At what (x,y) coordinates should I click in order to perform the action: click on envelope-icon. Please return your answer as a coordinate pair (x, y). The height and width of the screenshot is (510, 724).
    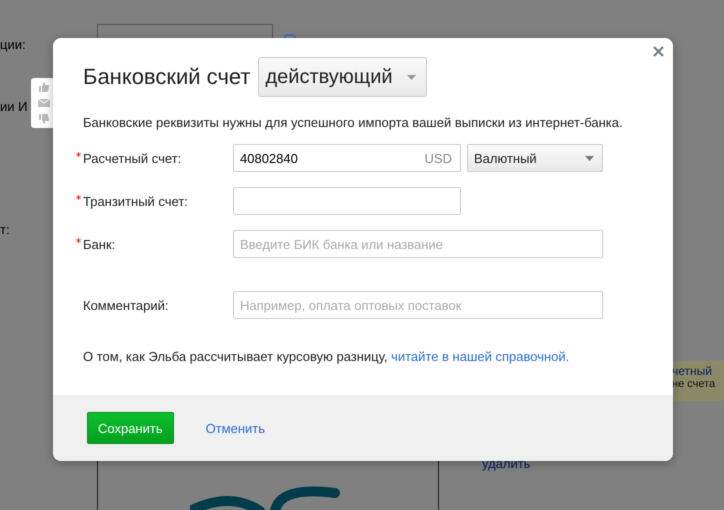
    Looking at the image, I should click on (44, 103).